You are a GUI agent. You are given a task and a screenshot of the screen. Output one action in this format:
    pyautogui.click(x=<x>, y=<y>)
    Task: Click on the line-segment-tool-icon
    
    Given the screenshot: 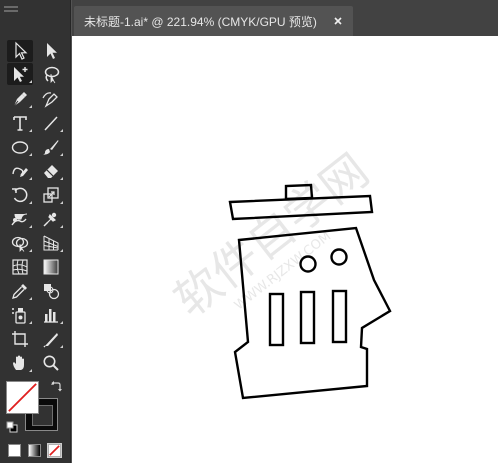 What is the action you would take?
    pyautogui.click(x=51, y=123)
    